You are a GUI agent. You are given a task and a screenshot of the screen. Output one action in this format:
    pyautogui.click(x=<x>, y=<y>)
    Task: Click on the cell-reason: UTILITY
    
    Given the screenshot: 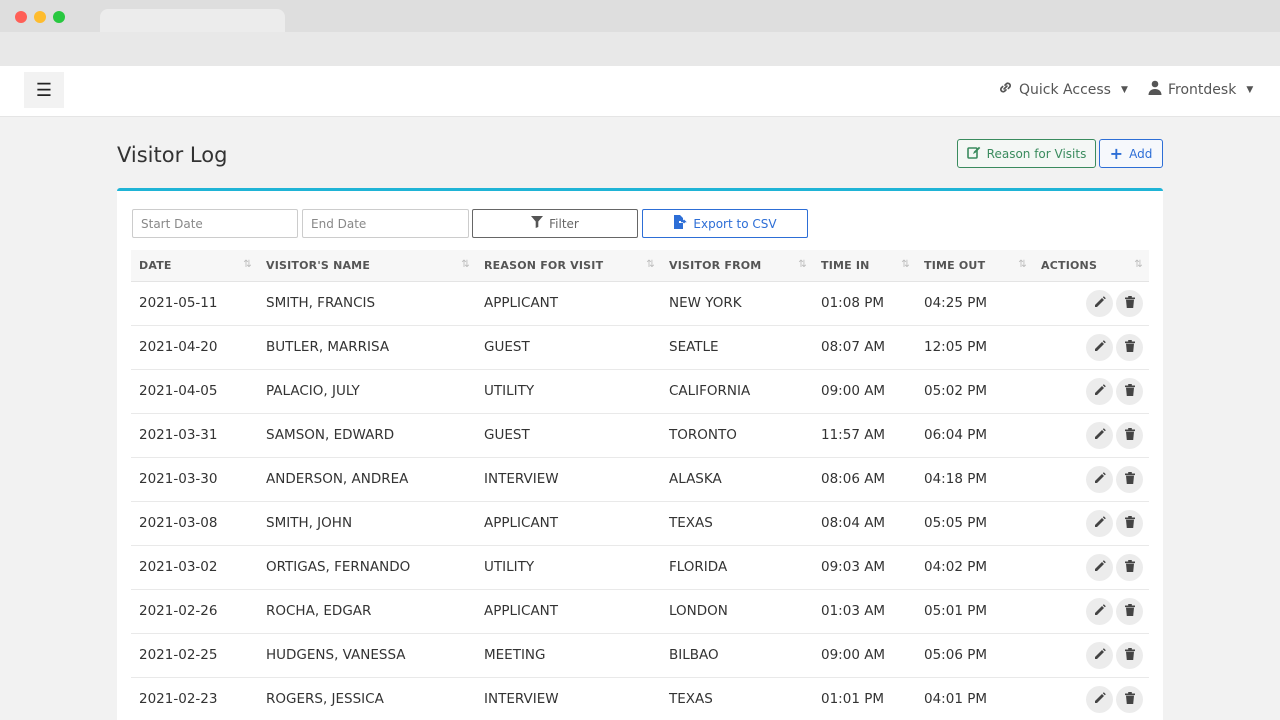 What is the action you would take?
    pyautogui.click(x=568, y=391)
    